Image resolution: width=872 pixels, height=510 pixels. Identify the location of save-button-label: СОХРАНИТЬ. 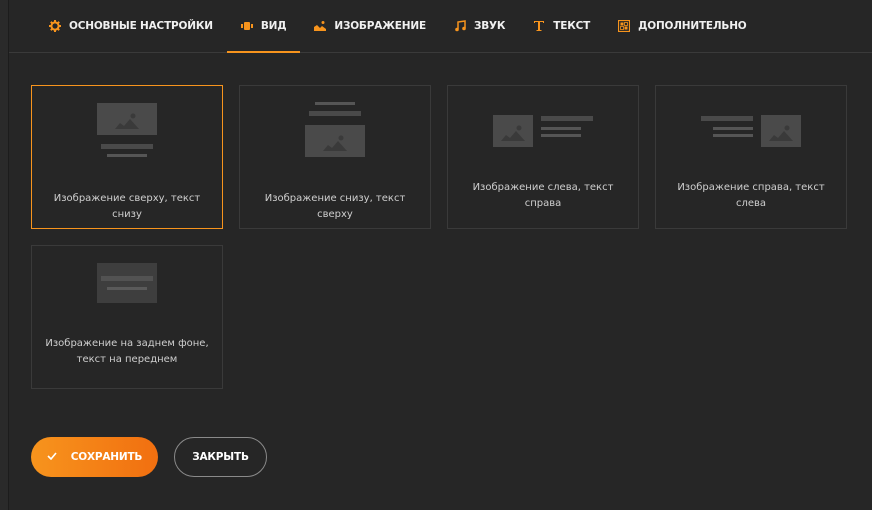
(106, 457).